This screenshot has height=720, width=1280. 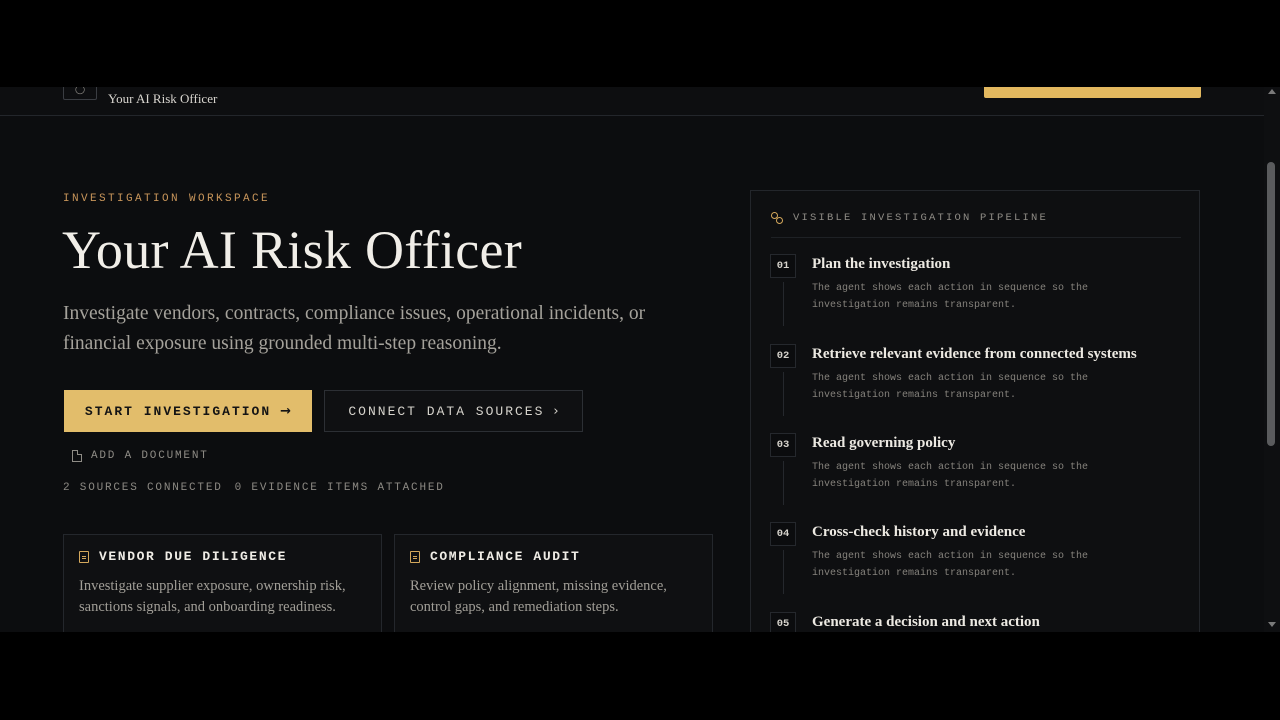 I want to click on card-title: COMPLIANCE AUDIT, so click(x=505, y=556).